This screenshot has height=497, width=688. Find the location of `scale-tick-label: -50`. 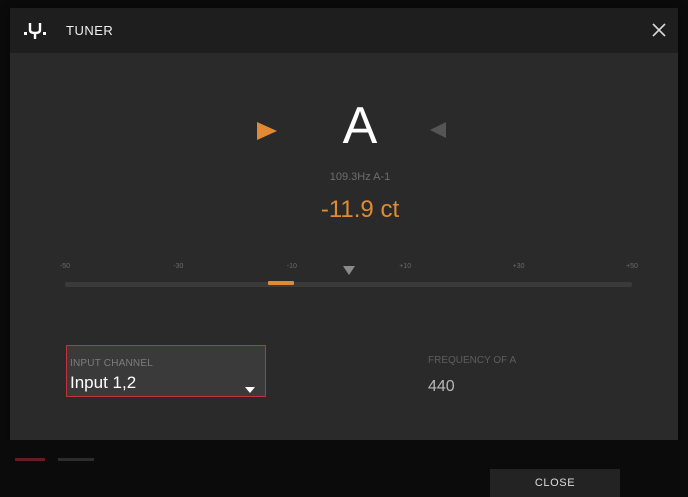

scale-tick-label: -50 is located at coordinates (65, 266).